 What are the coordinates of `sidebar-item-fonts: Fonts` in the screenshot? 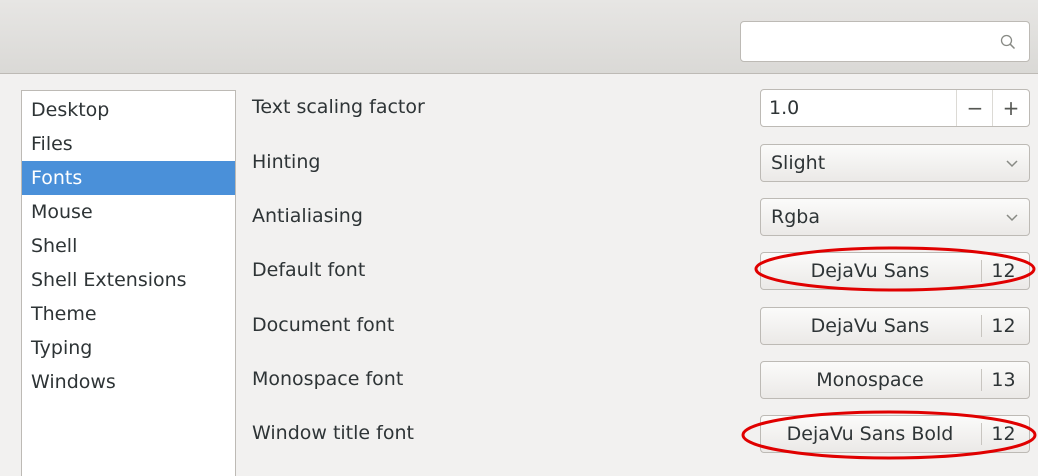 It's located at (128, 178).